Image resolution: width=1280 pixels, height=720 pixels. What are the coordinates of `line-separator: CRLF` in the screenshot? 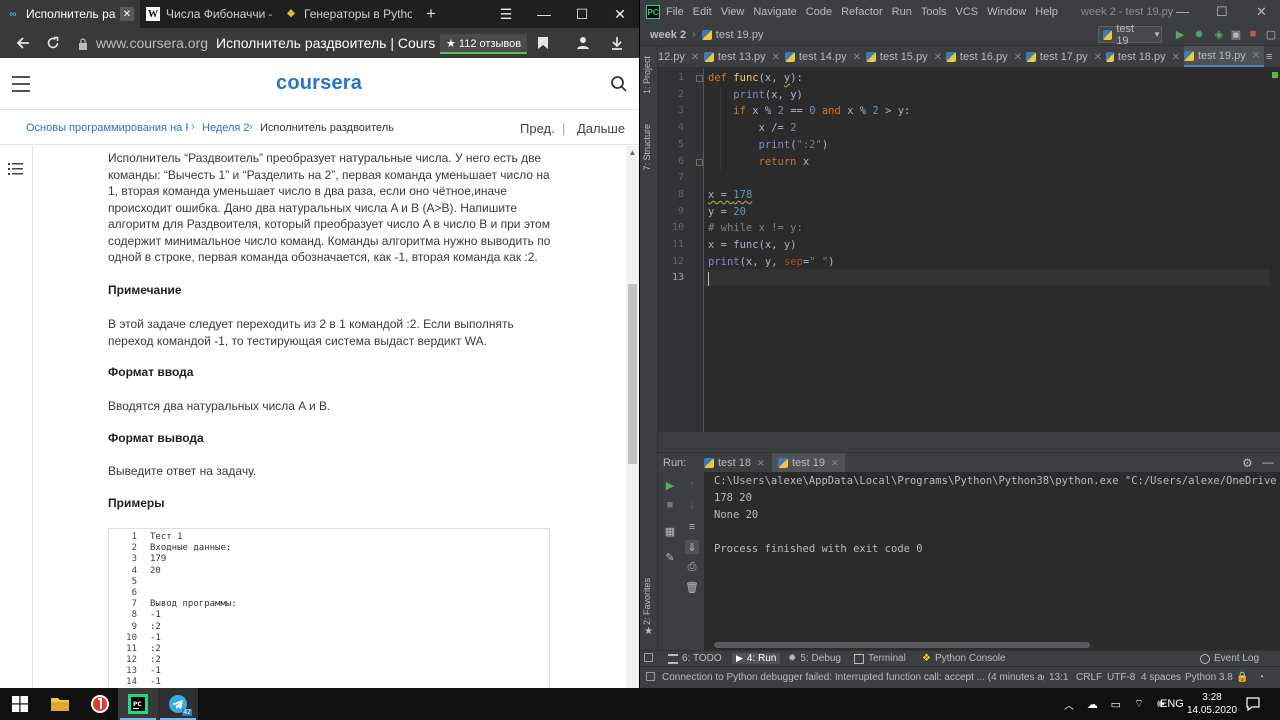 It's located at (1089, 677).